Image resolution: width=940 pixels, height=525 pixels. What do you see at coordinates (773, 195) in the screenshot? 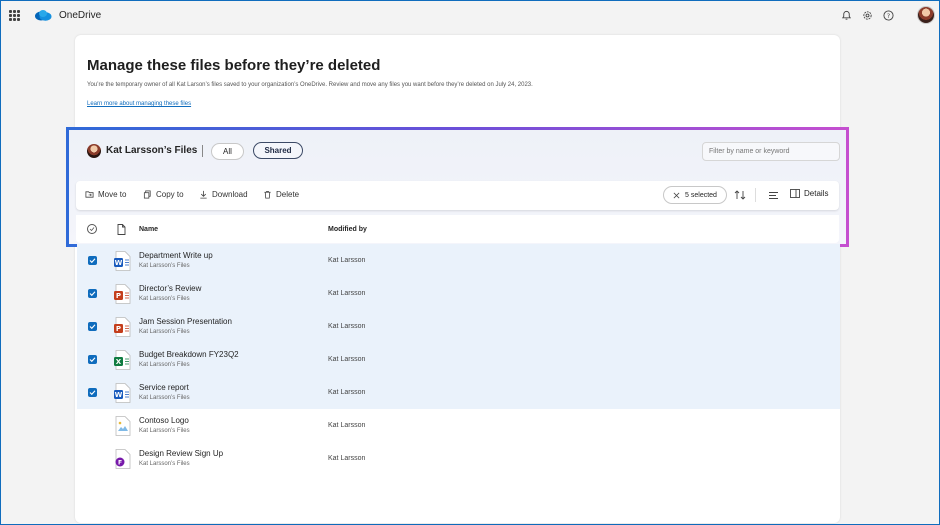
I see `view-options-icon` at bounding box center [773, 195].